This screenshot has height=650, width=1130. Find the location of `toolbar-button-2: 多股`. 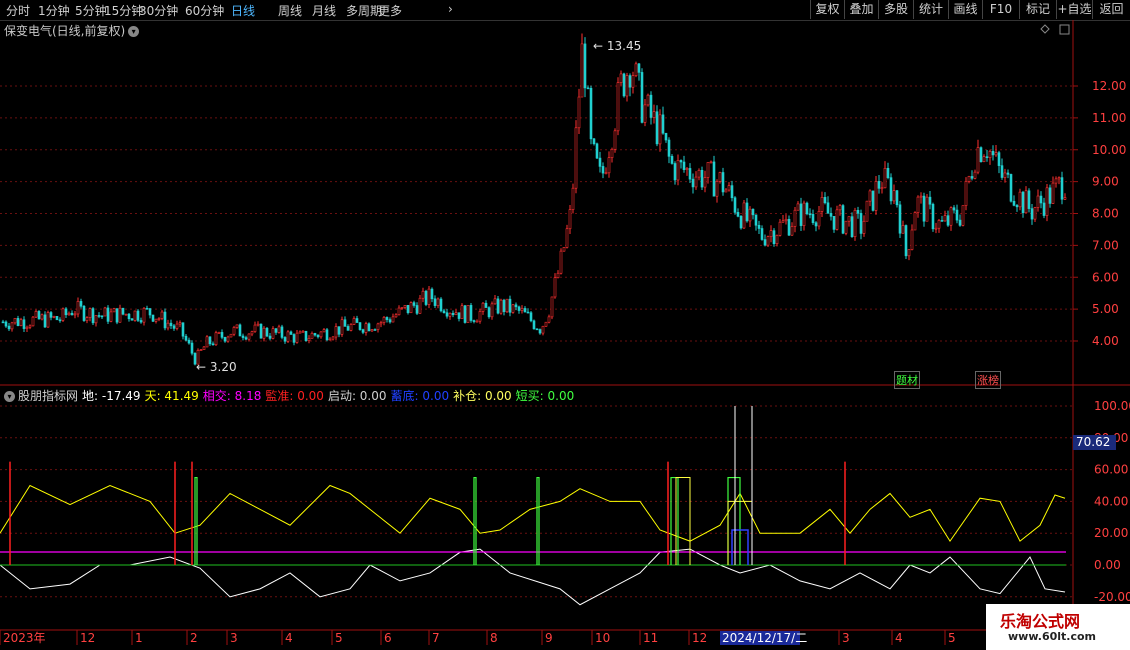

toolbar-button-2: 多股 is located at coordinates (895, 9).